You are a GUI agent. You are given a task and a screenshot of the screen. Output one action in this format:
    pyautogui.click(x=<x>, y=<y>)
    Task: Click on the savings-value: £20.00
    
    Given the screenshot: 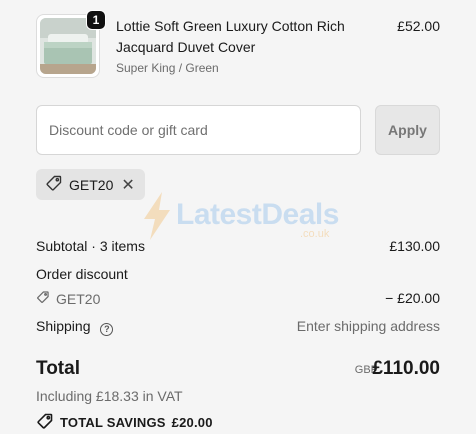 What is the action you would take?
    pyautogui.click(x=192, y=422)
    